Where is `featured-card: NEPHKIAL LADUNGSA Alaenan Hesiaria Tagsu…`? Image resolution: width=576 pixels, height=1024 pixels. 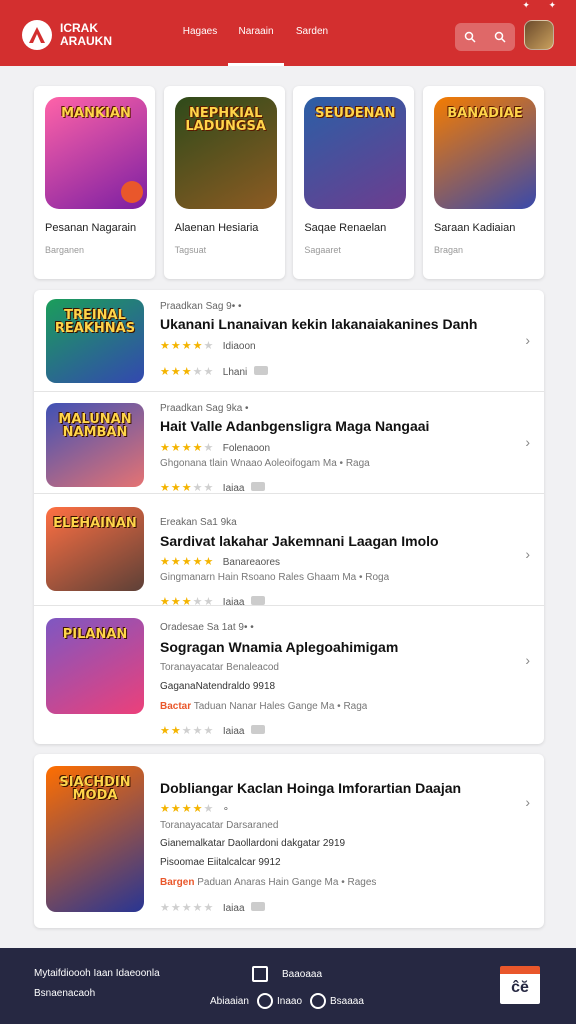 featured-card: NEPHKIAL LADUNGSA Alaenan Hesiaria Tagsu… is located at coordinates (224, 182).